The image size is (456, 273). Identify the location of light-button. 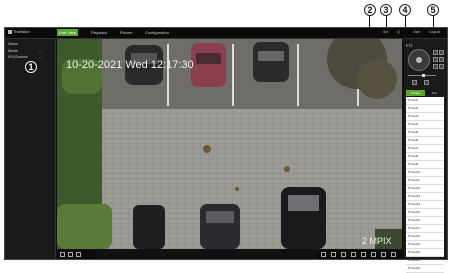
(414, 82).